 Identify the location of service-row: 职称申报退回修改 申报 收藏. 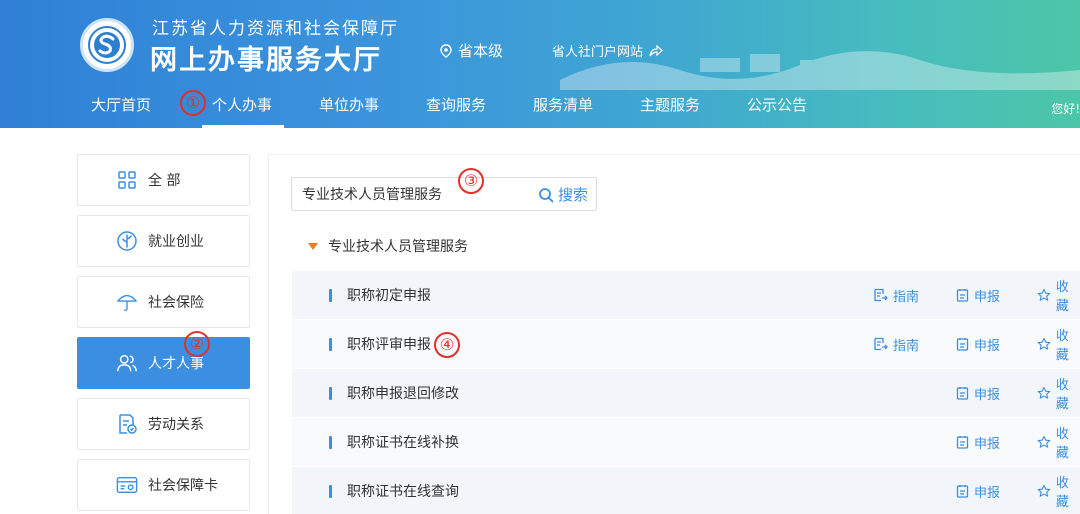
(686, 393).